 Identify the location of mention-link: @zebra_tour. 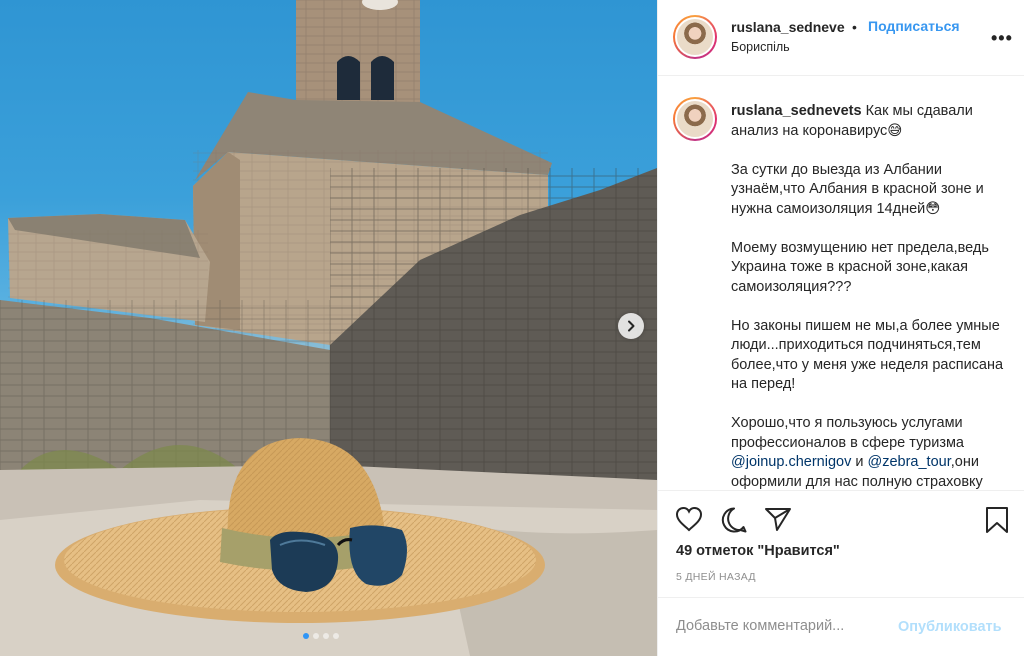
(909, 462).